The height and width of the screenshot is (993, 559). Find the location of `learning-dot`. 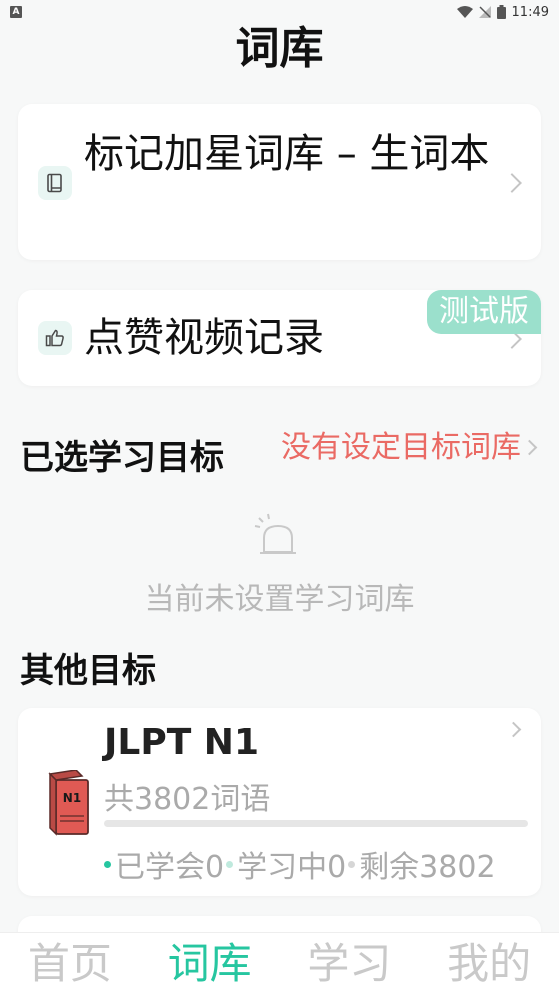

learning-dot is located at coordinates (230, 864).